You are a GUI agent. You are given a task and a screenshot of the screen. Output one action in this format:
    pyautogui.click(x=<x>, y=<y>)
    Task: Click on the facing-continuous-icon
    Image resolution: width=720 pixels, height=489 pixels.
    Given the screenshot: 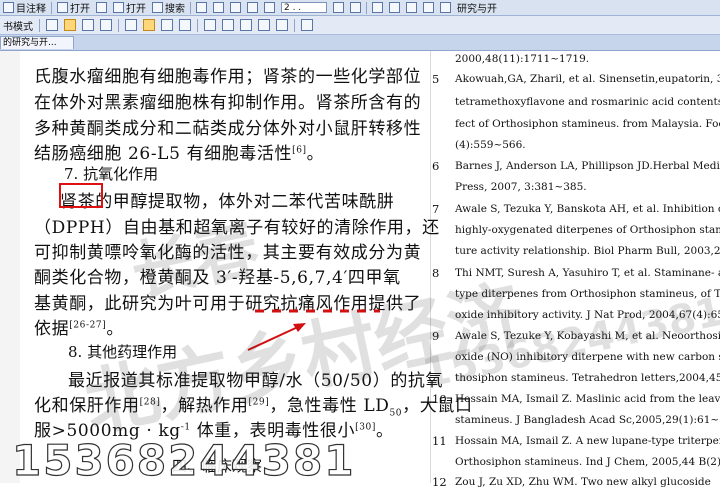 What is the action you would take?
    pyautogui.click(x=185, y=25)
    